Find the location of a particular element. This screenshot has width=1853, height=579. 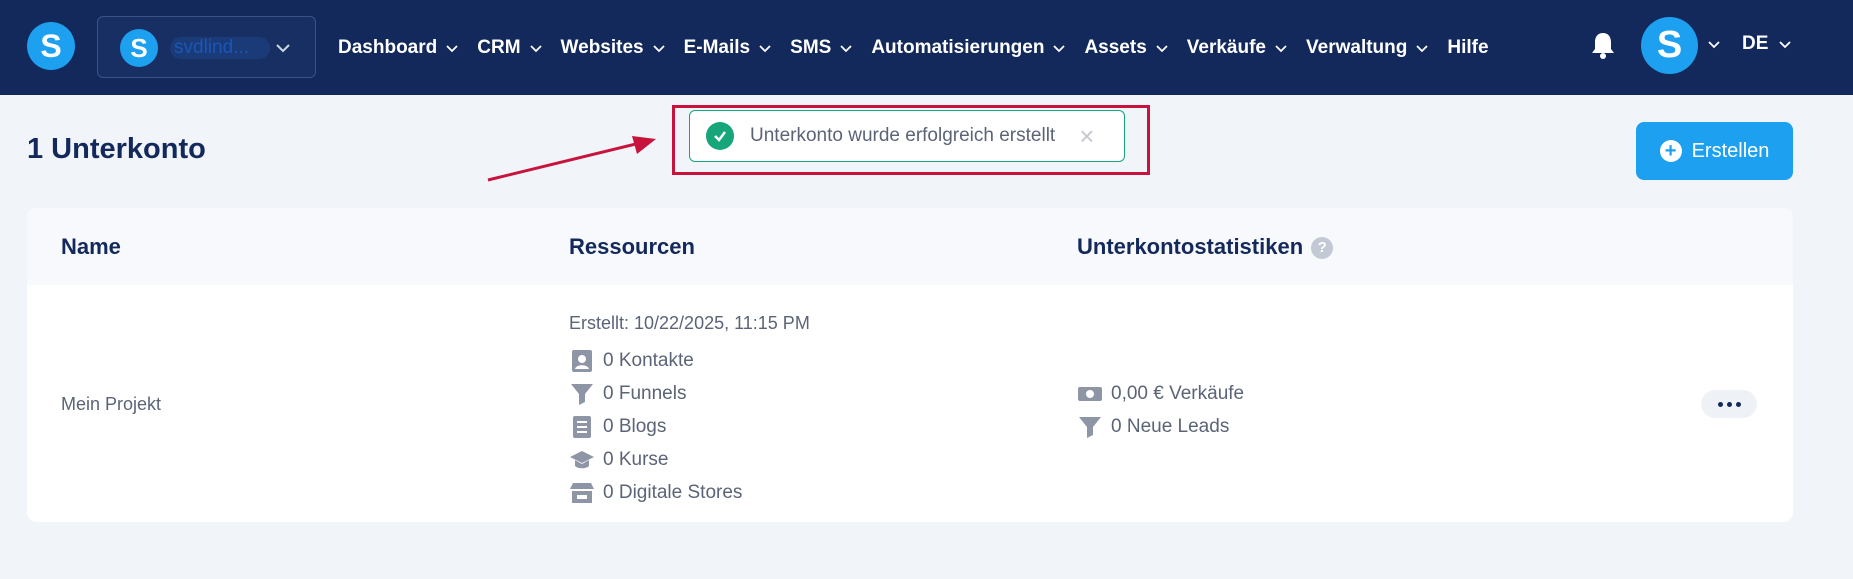

menu-item-label: Assets is located at coordinates (1115, 47).